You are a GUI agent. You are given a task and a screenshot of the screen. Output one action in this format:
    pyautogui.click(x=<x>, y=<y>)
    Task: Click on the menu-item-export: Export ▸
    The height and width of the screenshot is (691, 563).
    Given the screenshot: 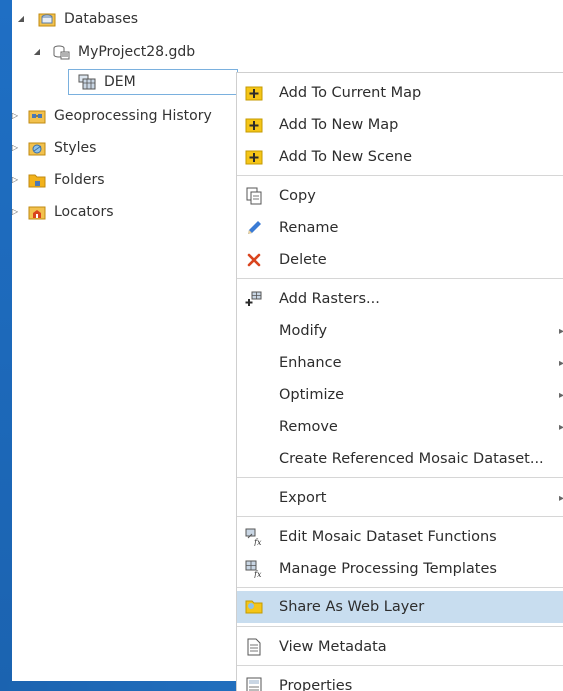 What is the action you would take?
    pyautogui.click(x=400, y=498)
    